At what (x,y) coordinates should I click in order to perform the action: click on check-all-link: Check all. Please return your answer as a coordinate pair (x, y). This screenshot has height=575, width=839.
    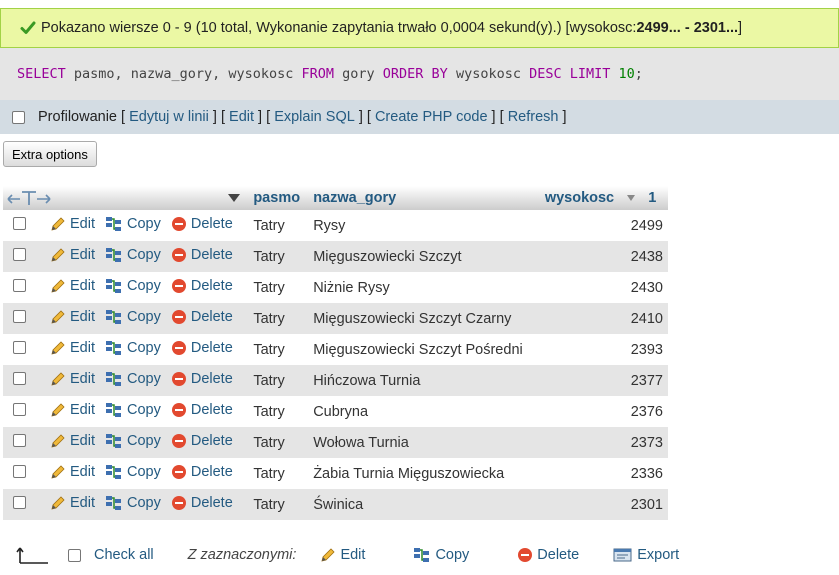
    Looking at the image, I should click on (124, 555).